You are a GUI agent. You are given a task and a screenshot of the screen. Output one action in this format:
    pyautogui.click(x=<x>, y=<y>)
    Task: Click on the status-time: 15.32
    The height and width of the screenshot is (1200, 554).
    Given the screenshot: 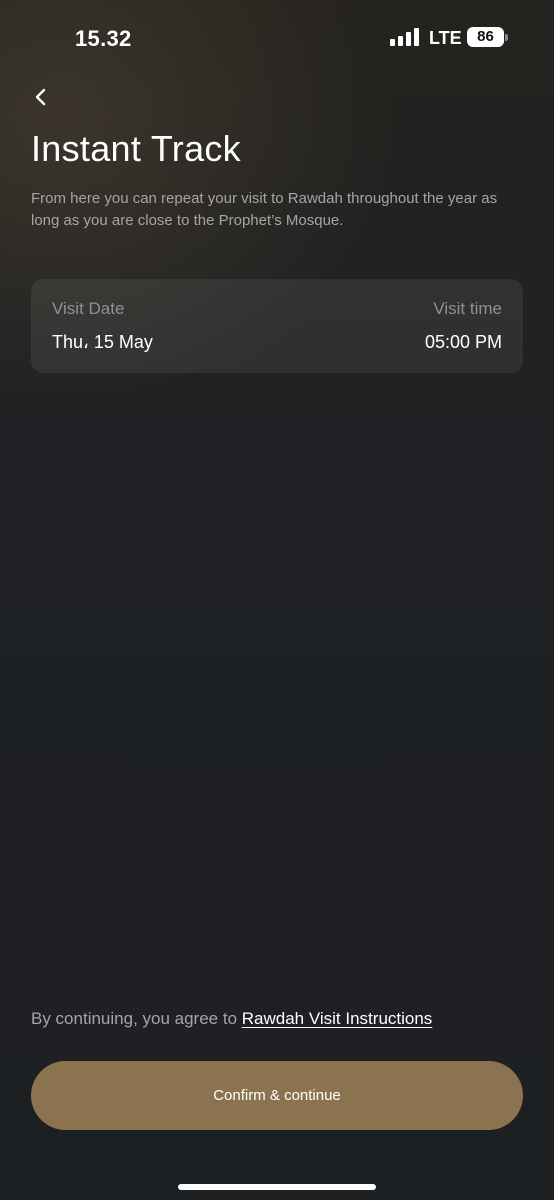 What is the action you would take?
    pyautogui.click(x=103, y=38)
    